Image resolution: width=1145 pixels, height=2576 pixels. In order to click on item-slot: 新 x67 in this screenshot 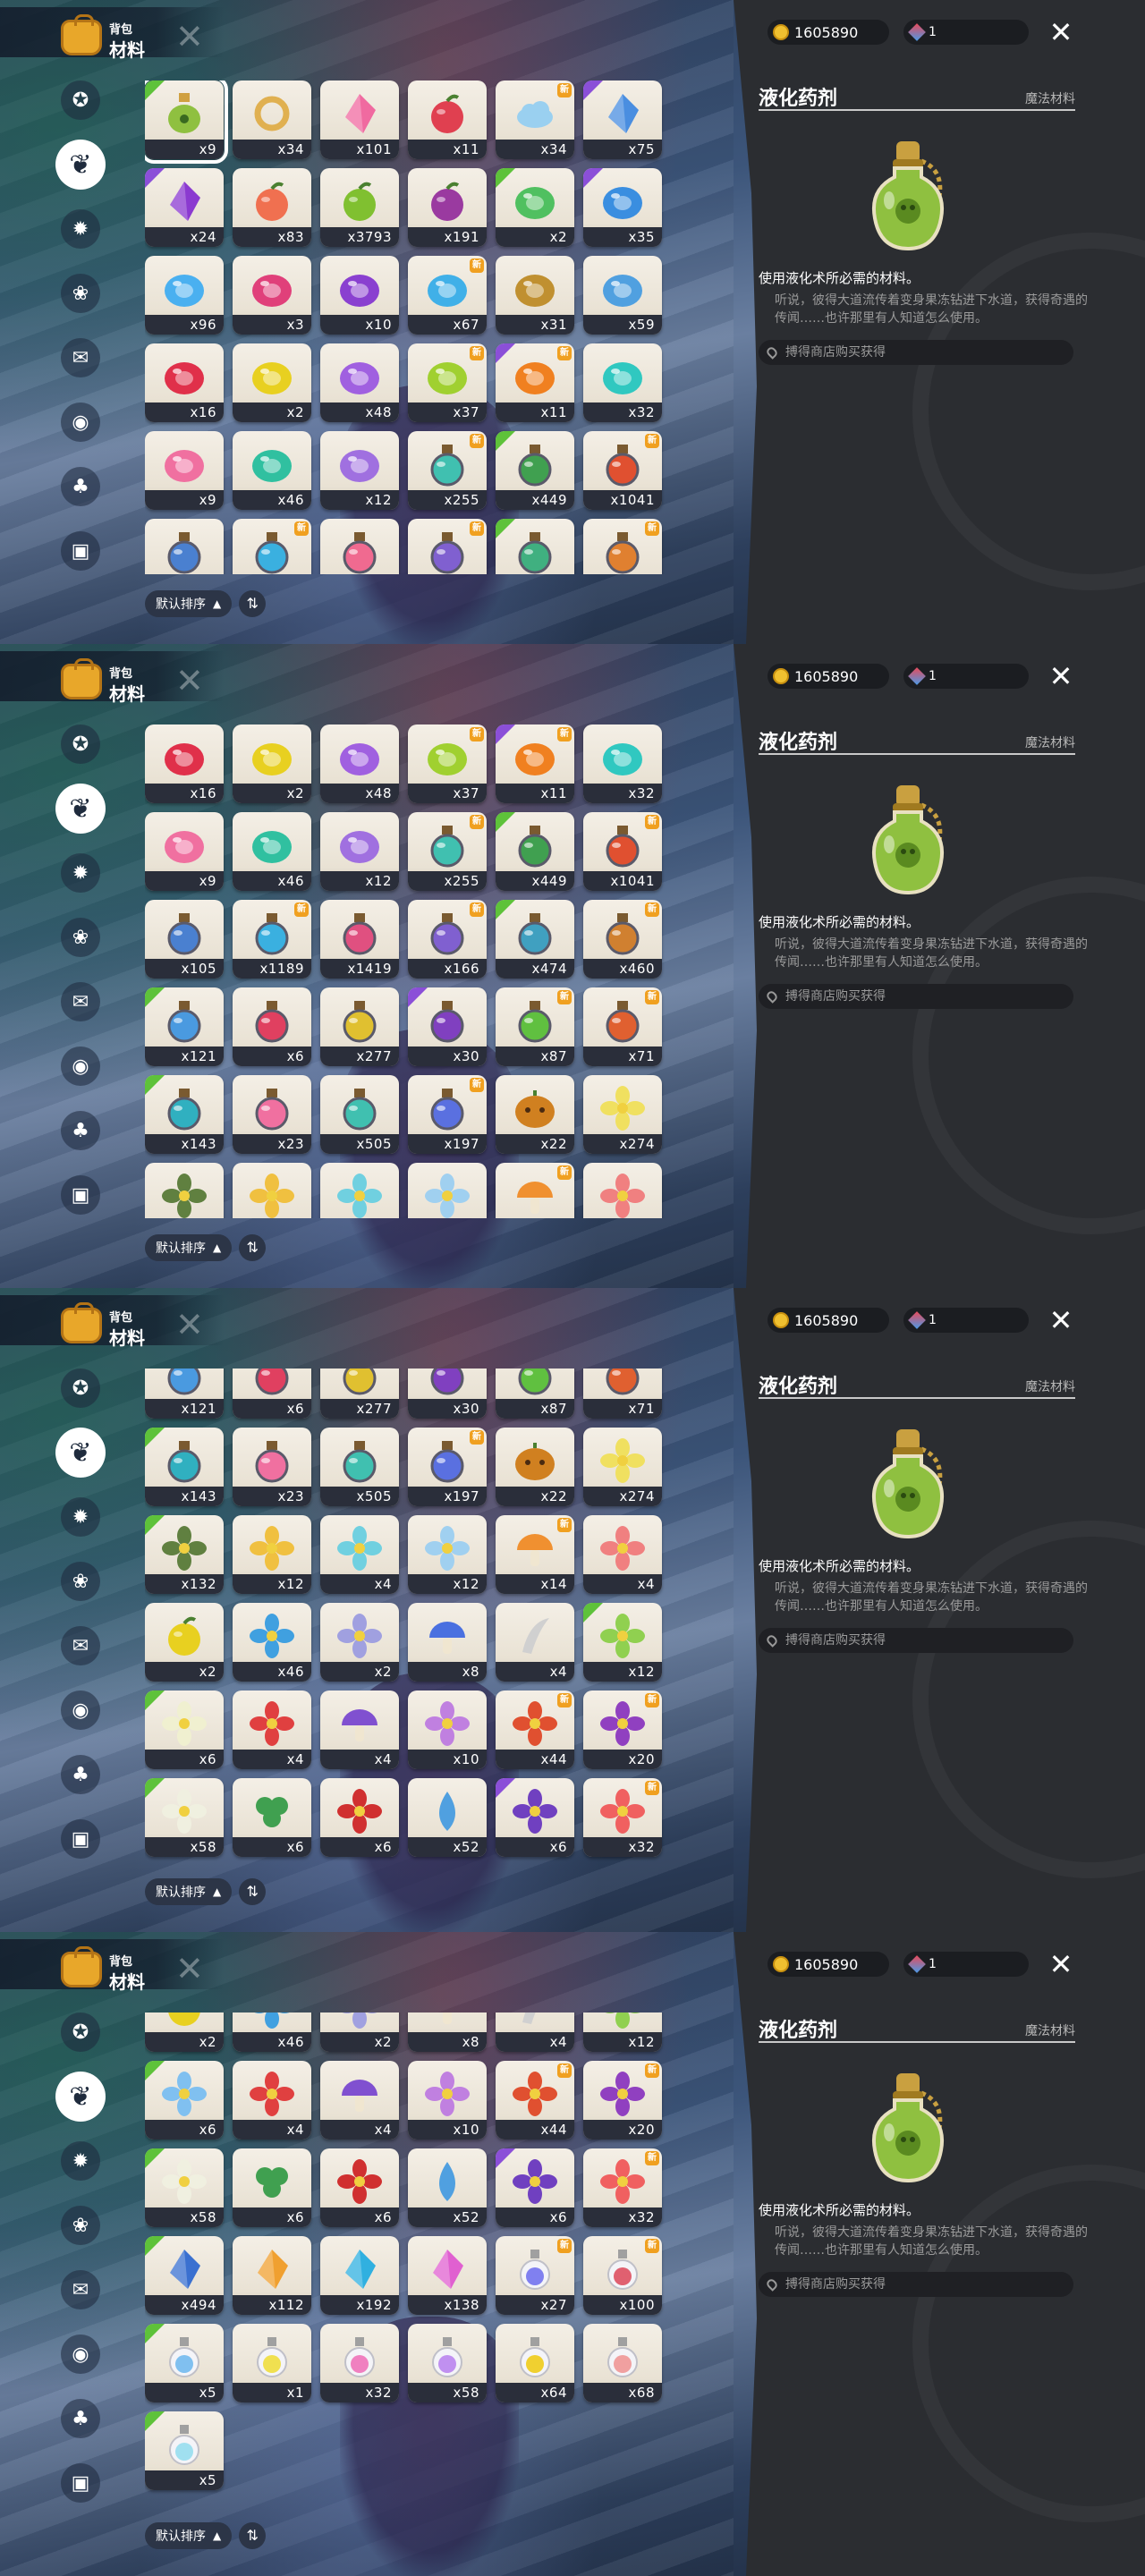, I will do `click(447, 295)`.